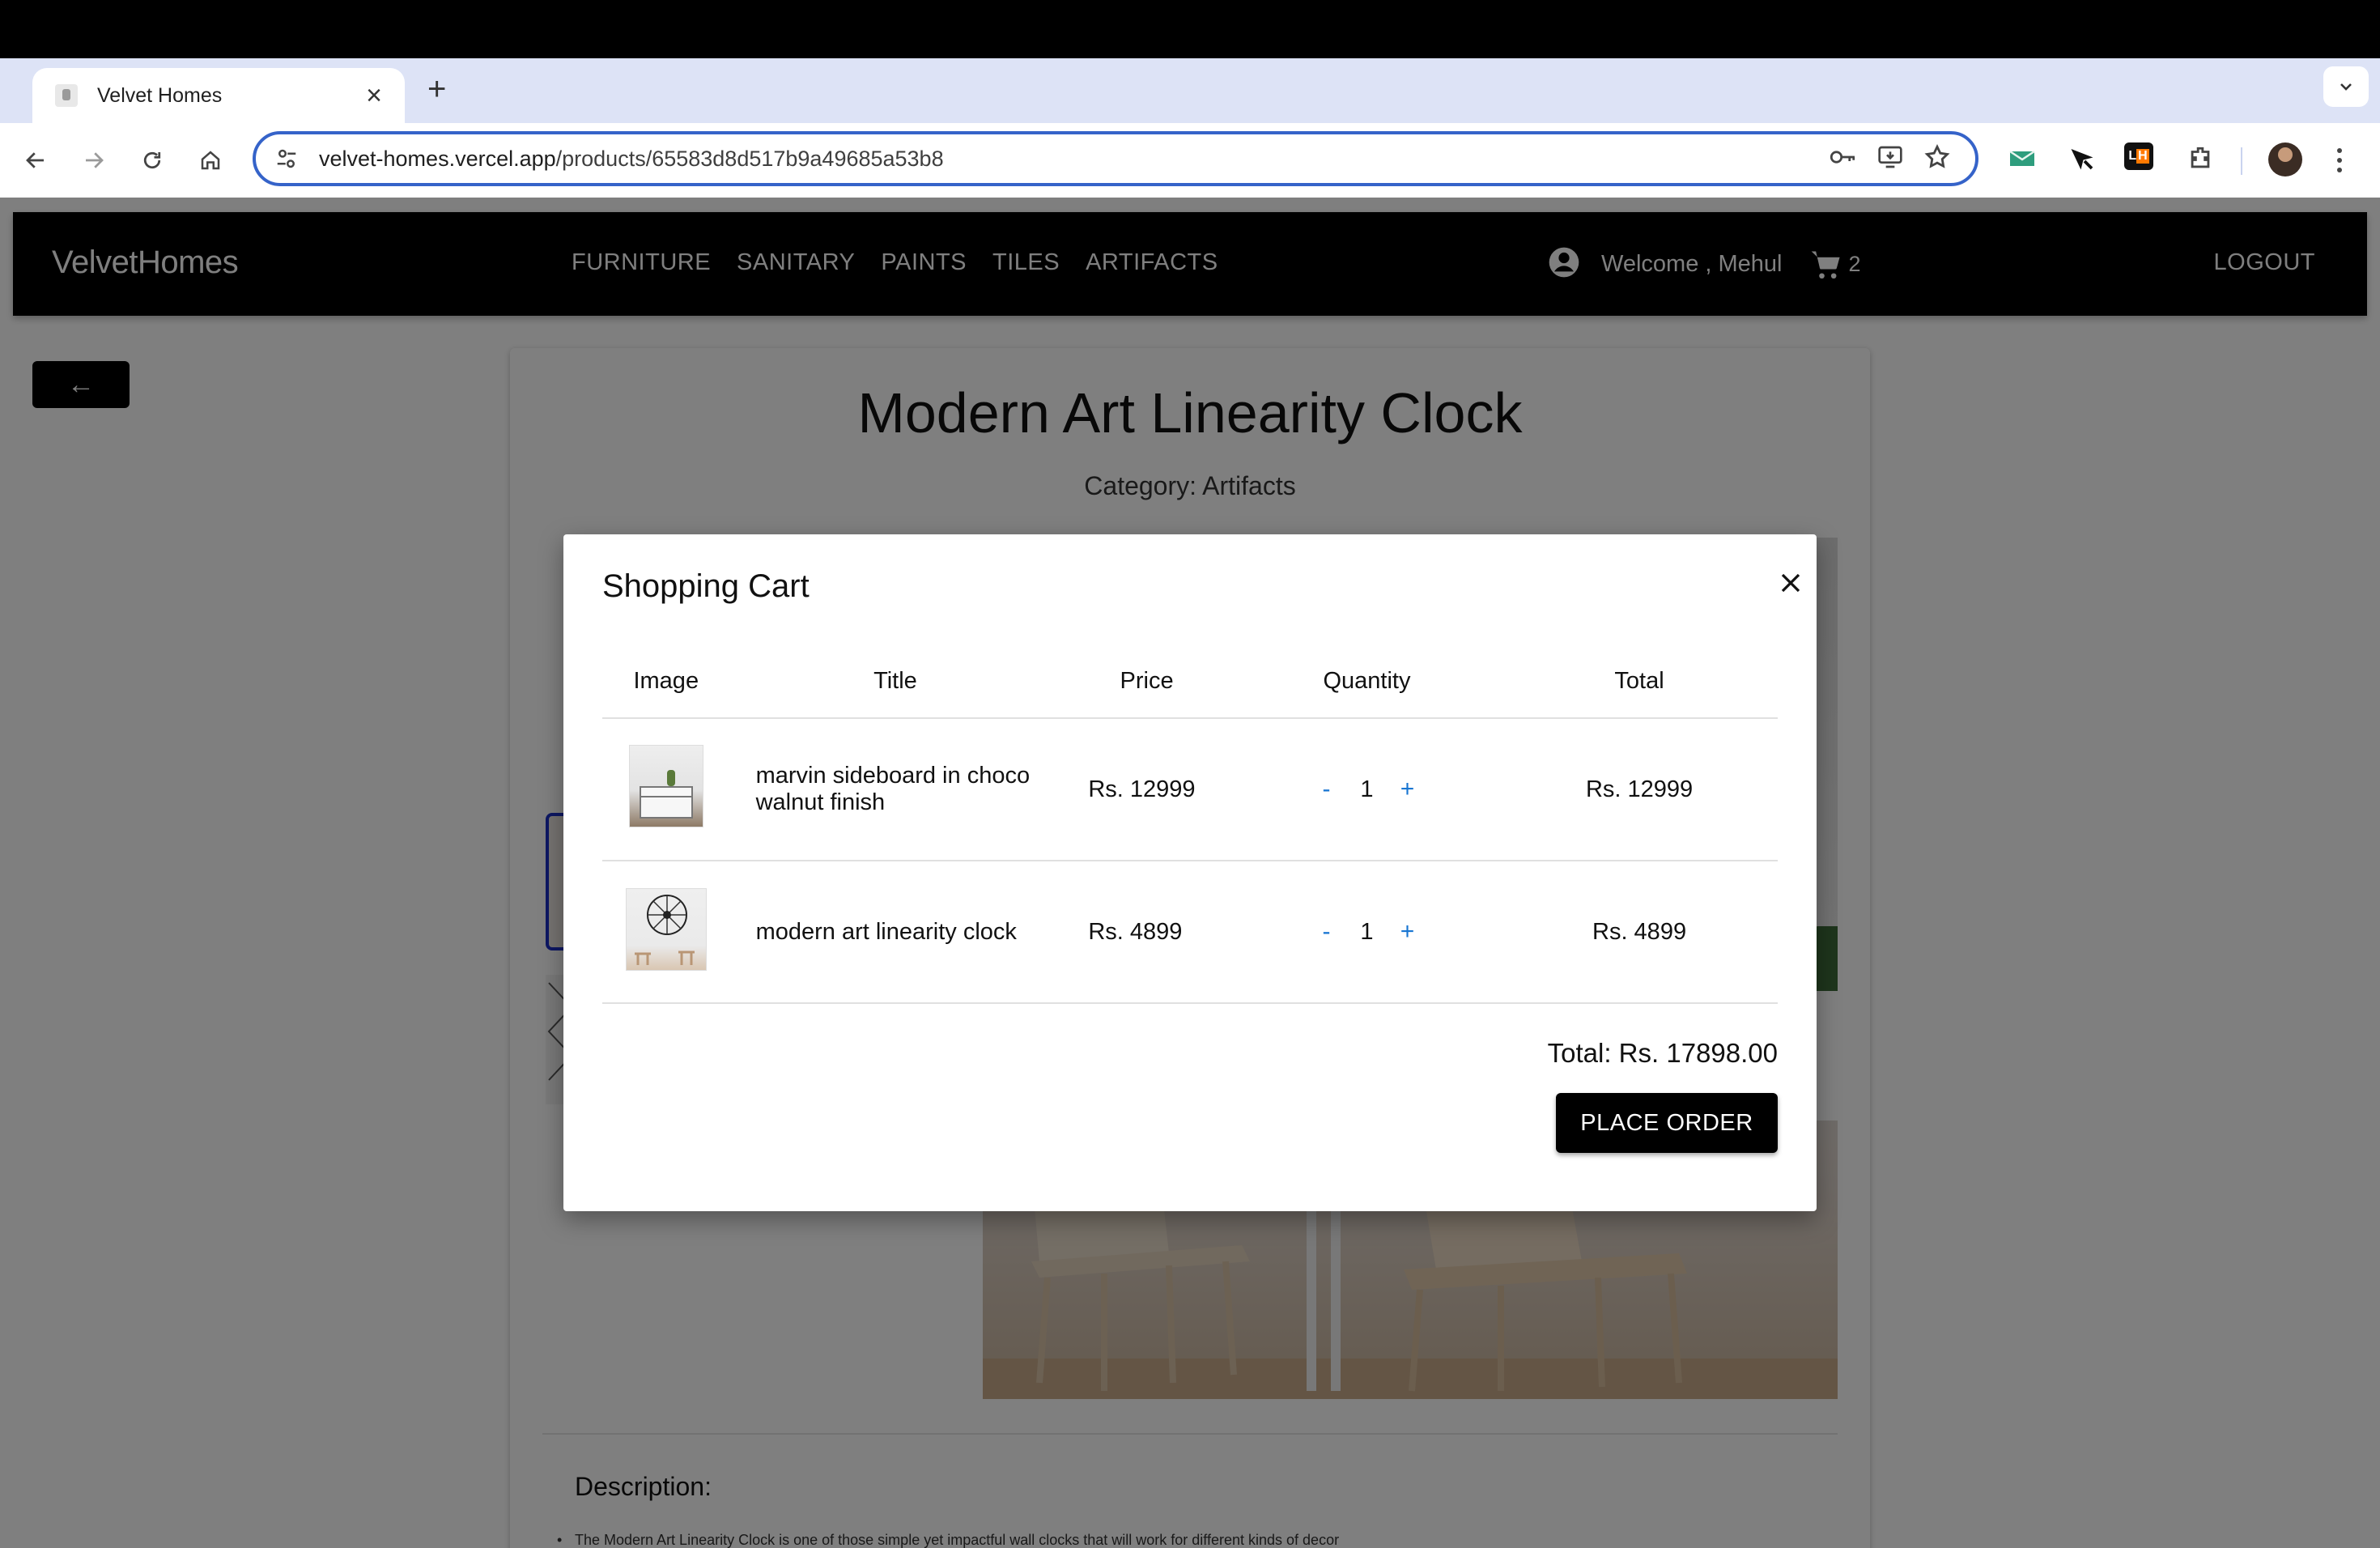 The width and height of the screenshot is (2380, 1548). Describe the element at coordinates (1937, 159) in the screenshot. I see `star-icon` at that location.